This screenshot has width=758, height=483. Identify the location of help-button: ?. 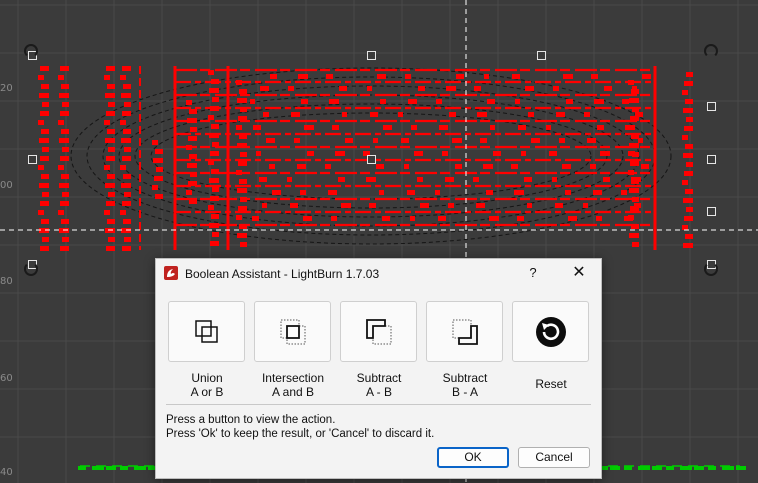
(533, 273).